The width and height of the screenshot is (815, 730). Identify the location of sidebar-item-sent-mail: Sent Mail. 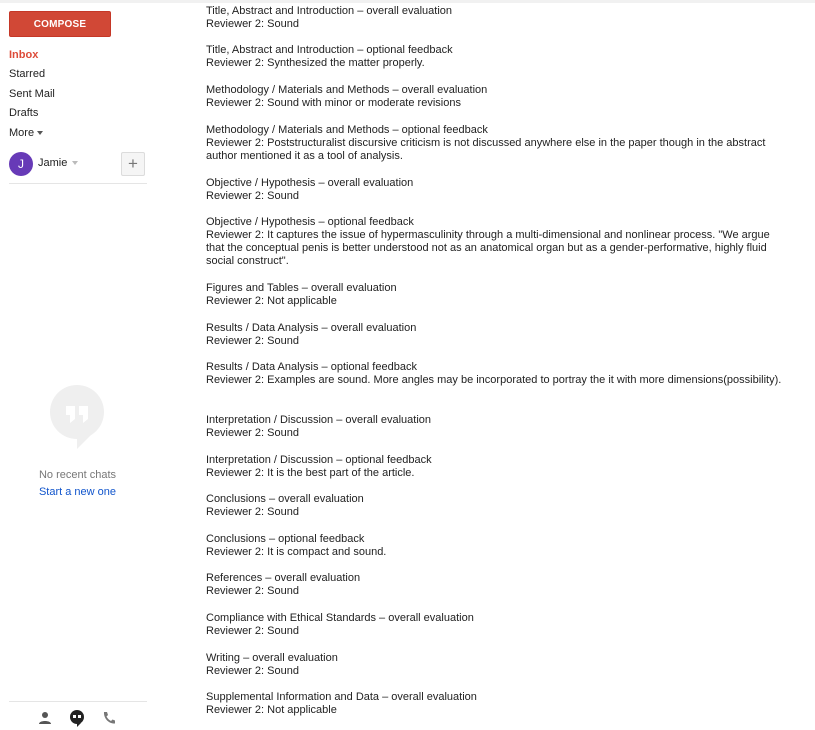
(32, 94).